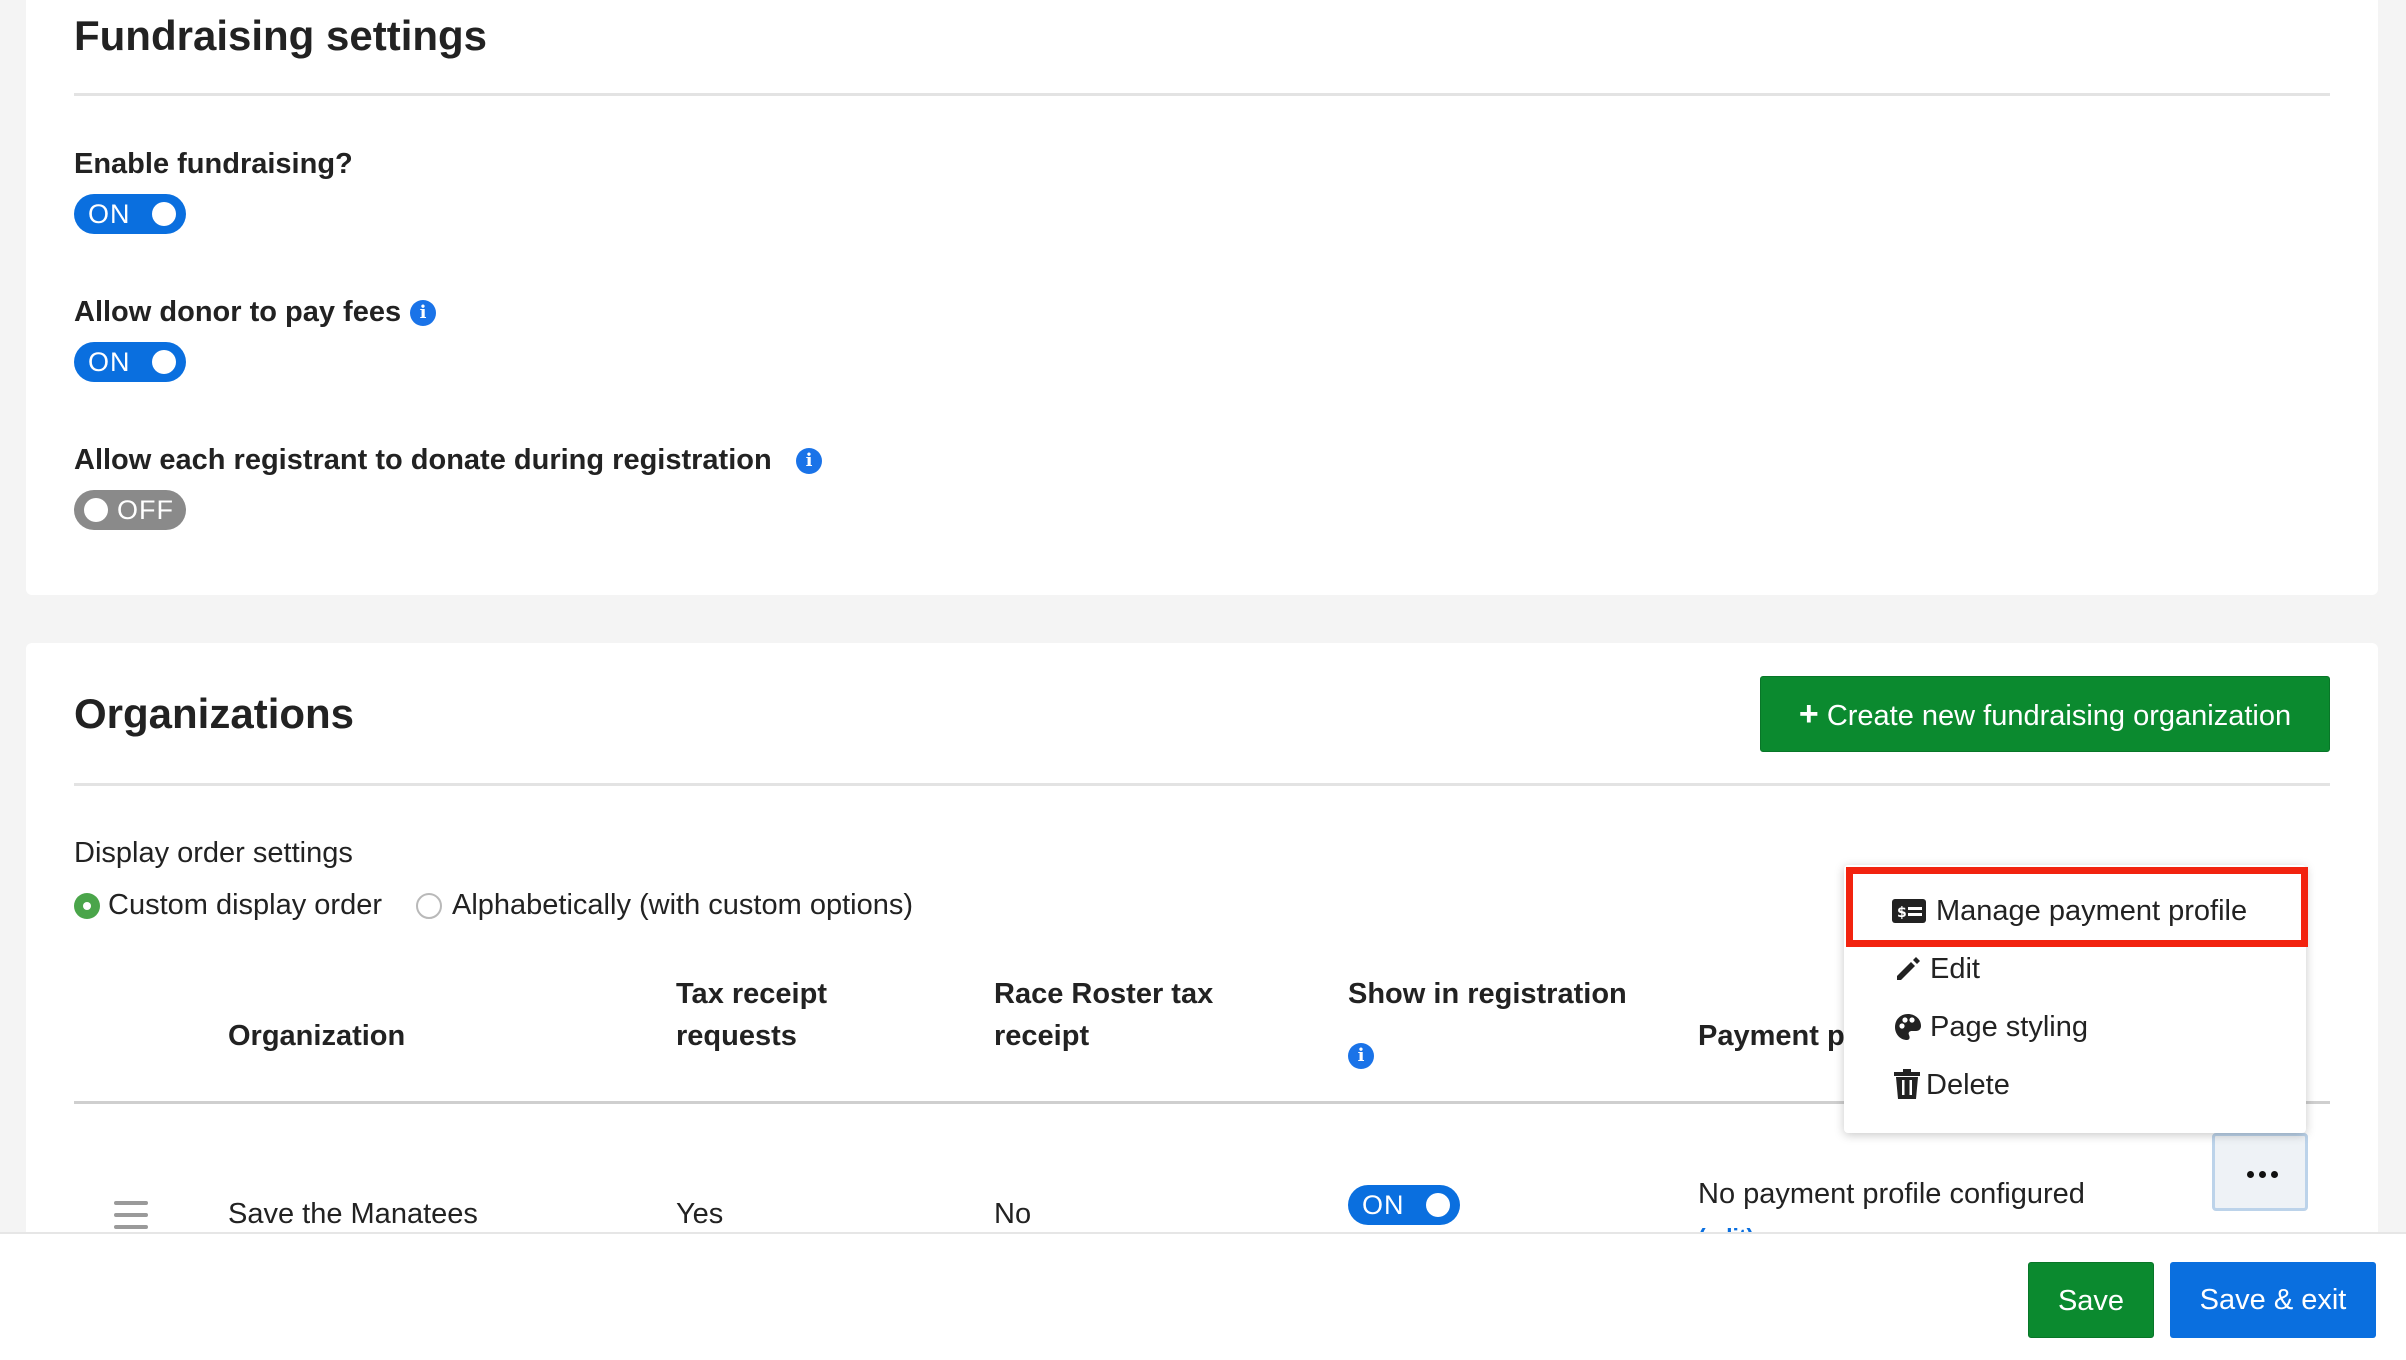 The width and height of the screenshot is (2406, 1360). I want to click on enable-fundraising-toggle: ON, so click(130, 214).